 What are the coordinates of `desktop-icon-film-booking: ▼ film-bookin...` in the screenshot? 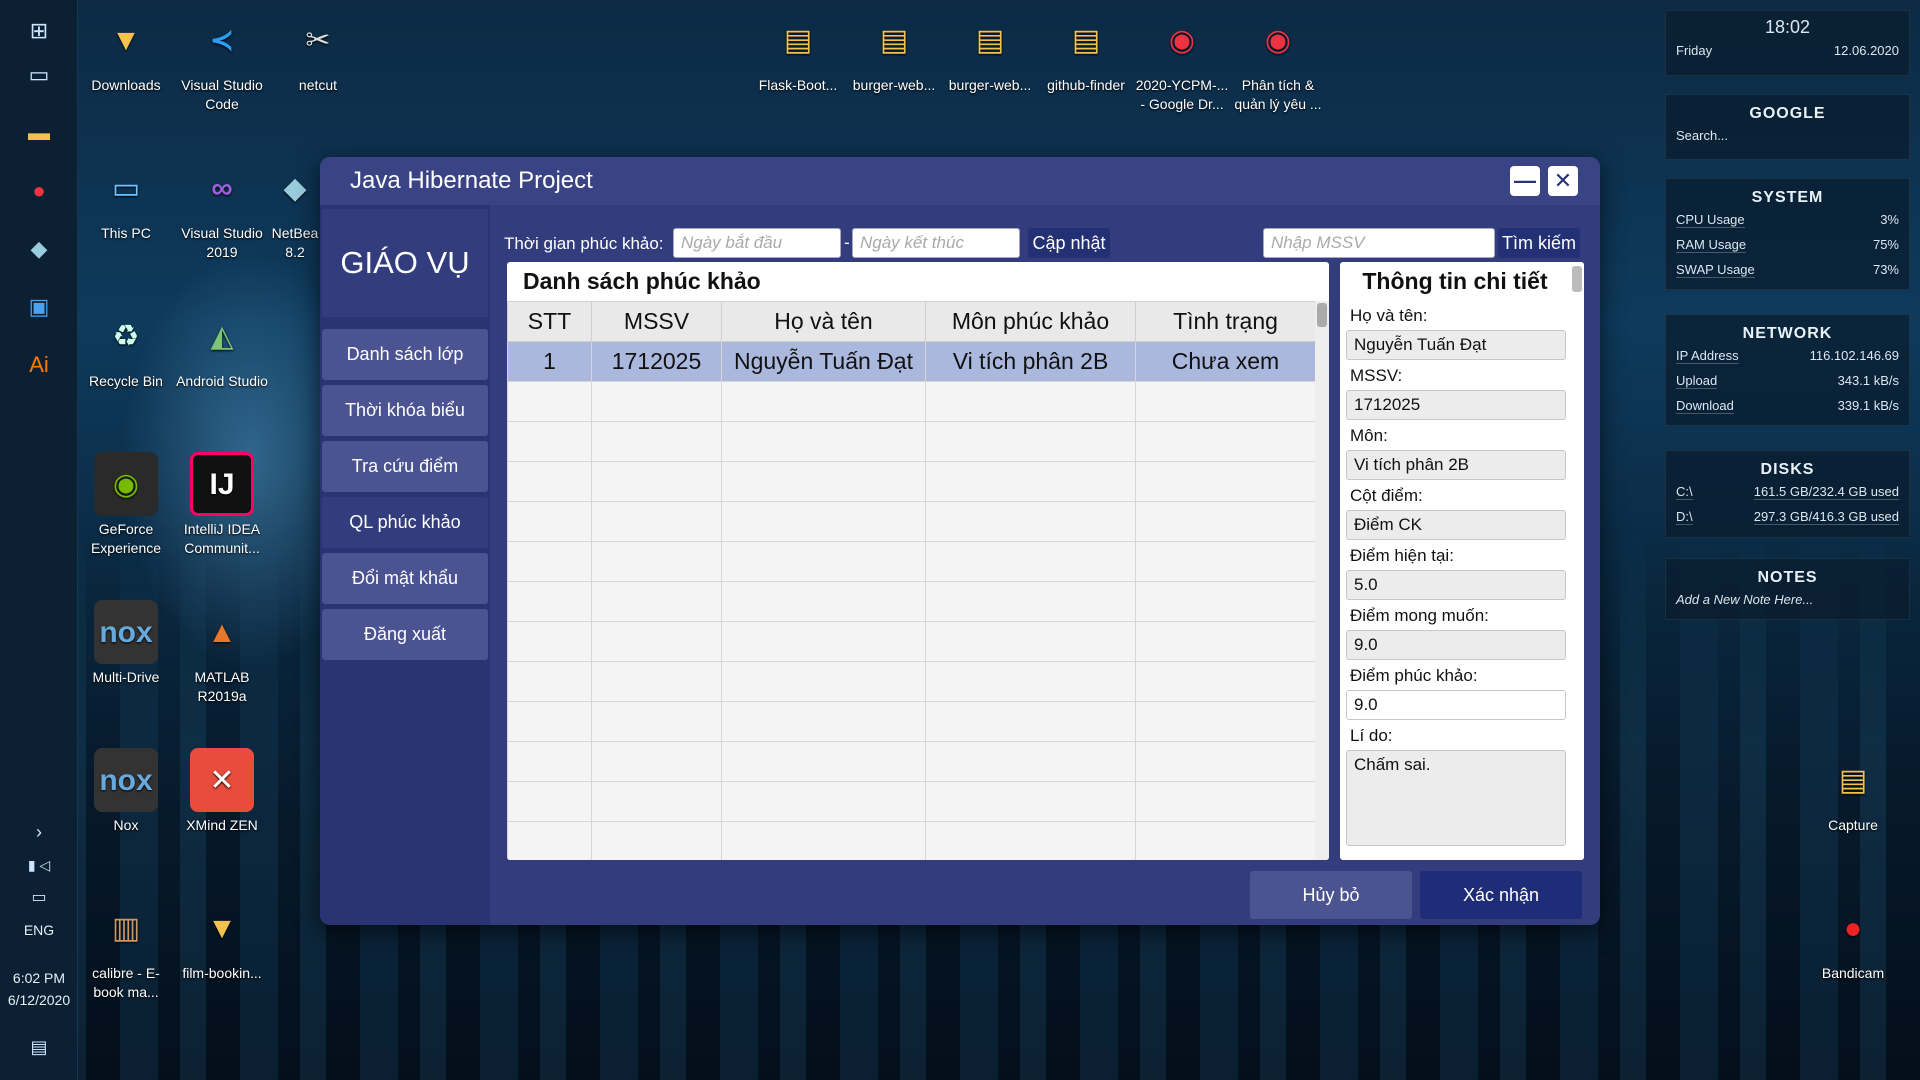 It's located at (222, 939).